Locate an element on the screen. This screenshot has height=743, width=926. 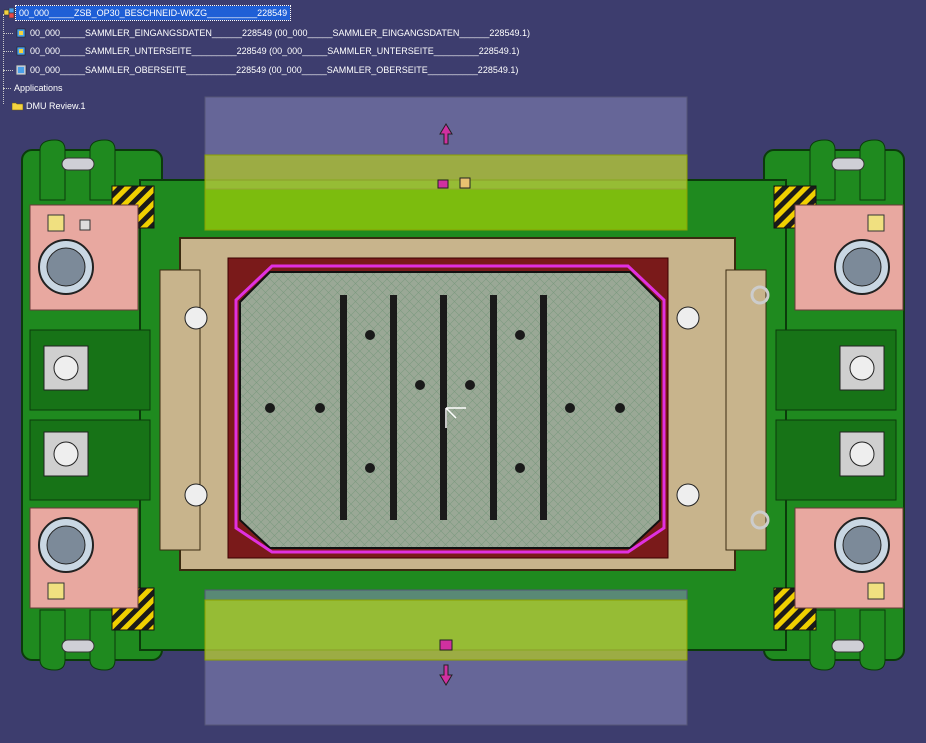
guide-pad-tl is located at coordinates (84, 257).